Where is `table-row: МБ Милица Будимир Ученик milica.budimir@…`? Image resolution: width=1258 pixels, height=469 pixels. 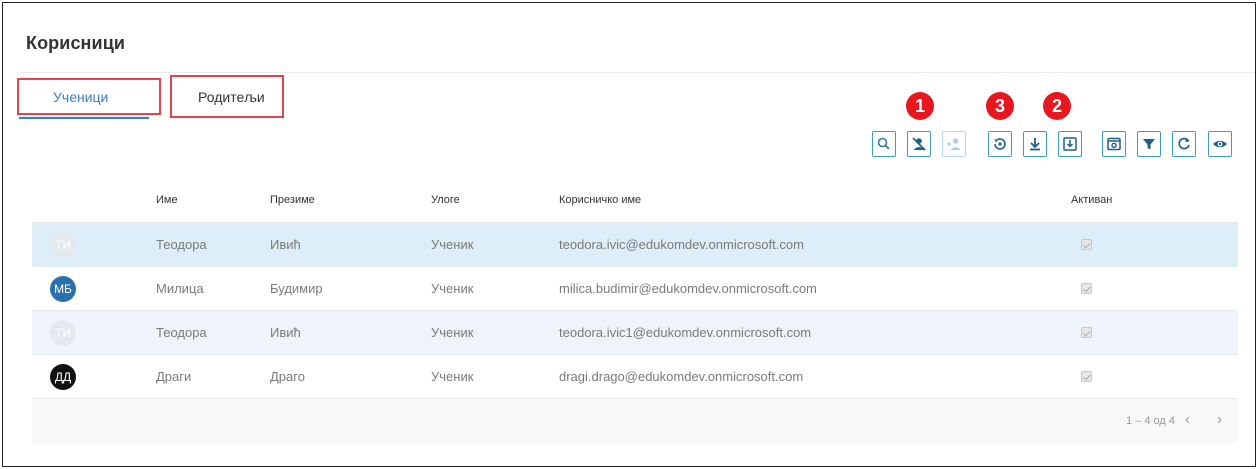
table-row: МБ Милица Будимир Ученик milica.budimir@… is located at coordinates (635, 289).